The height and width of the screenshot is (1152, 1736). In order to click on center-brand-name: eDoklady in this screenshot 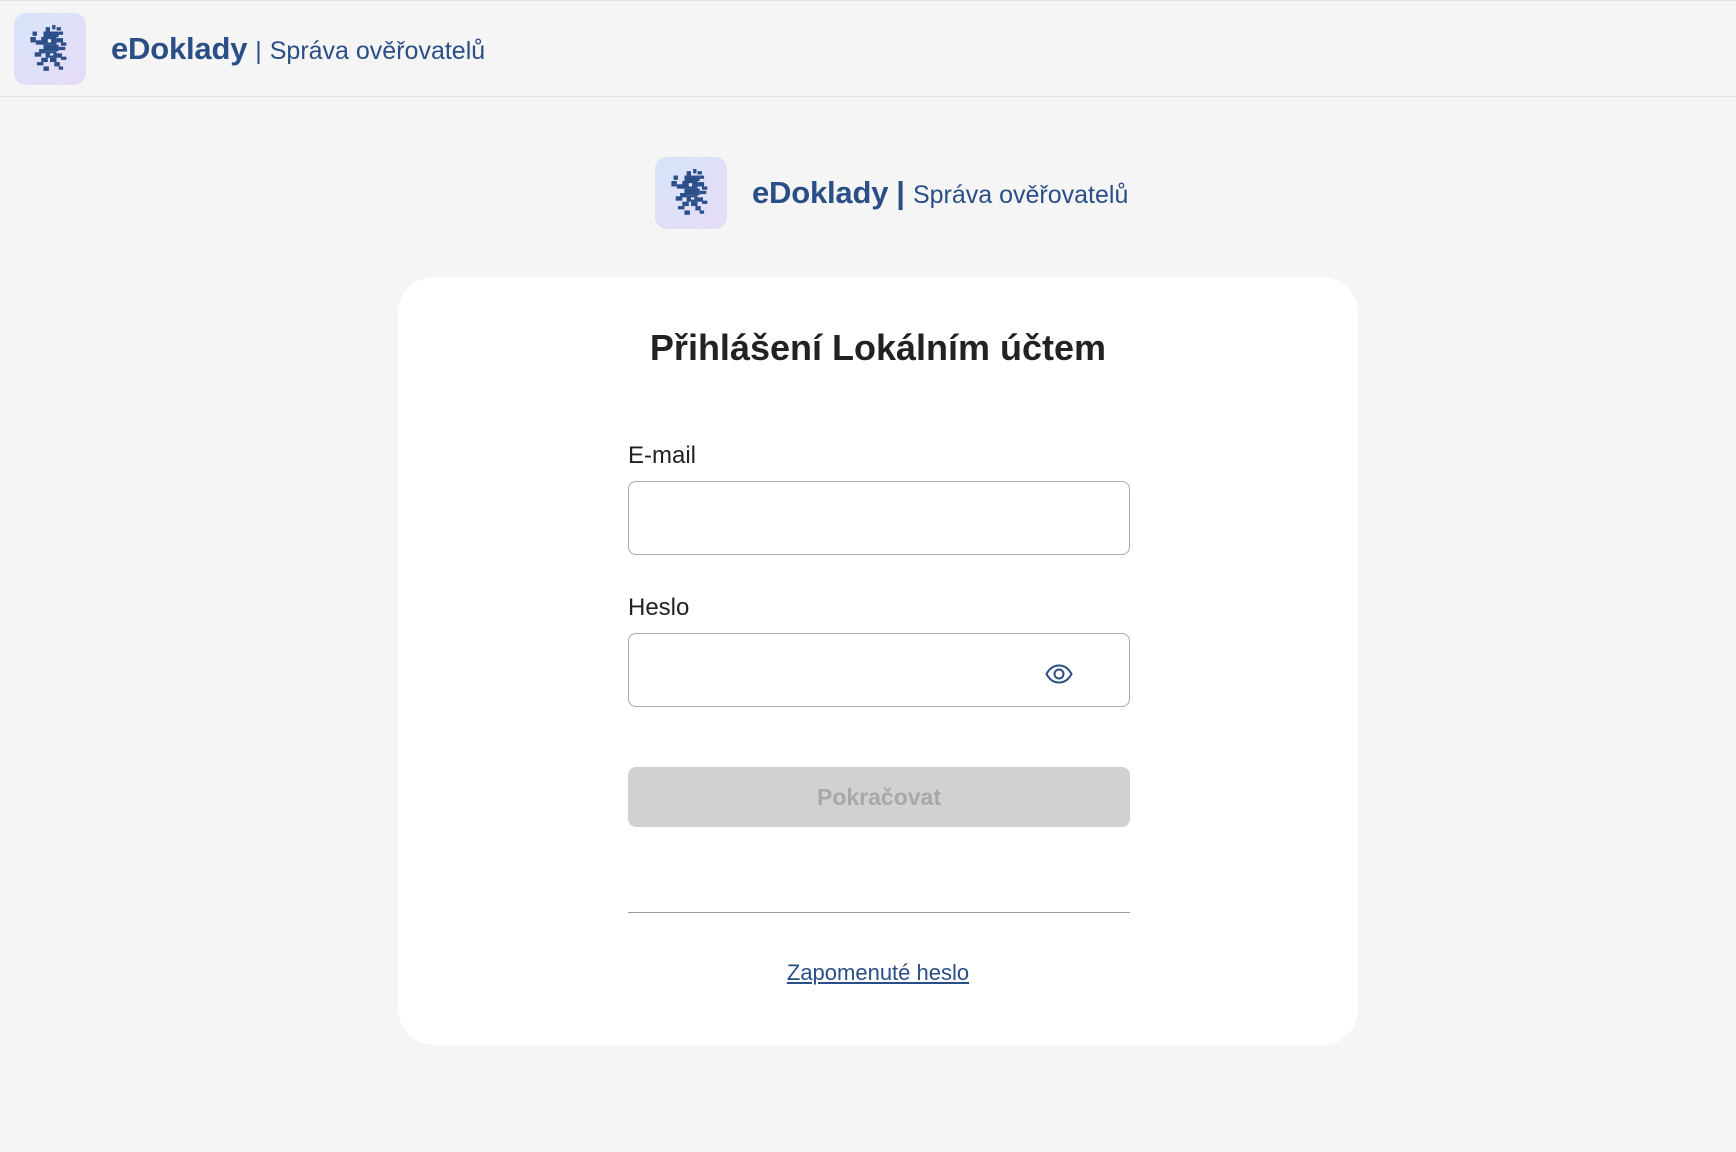, I will do `click(820, 192)`.